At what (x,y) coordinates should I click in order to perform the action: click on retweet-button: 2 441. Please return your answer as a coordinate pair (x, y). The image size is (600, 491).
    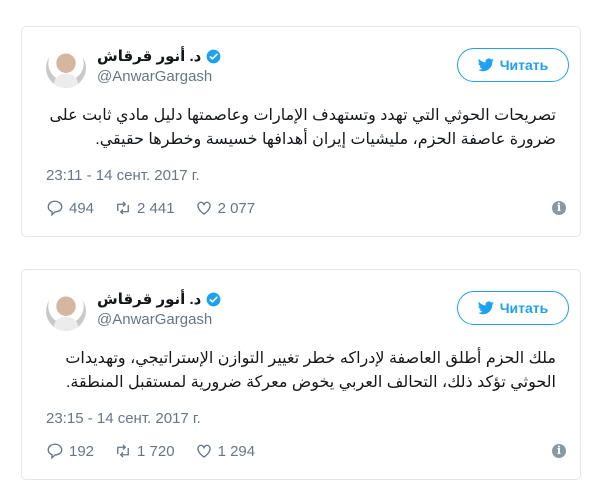
    Looking at the image, I should click on (144, 208).